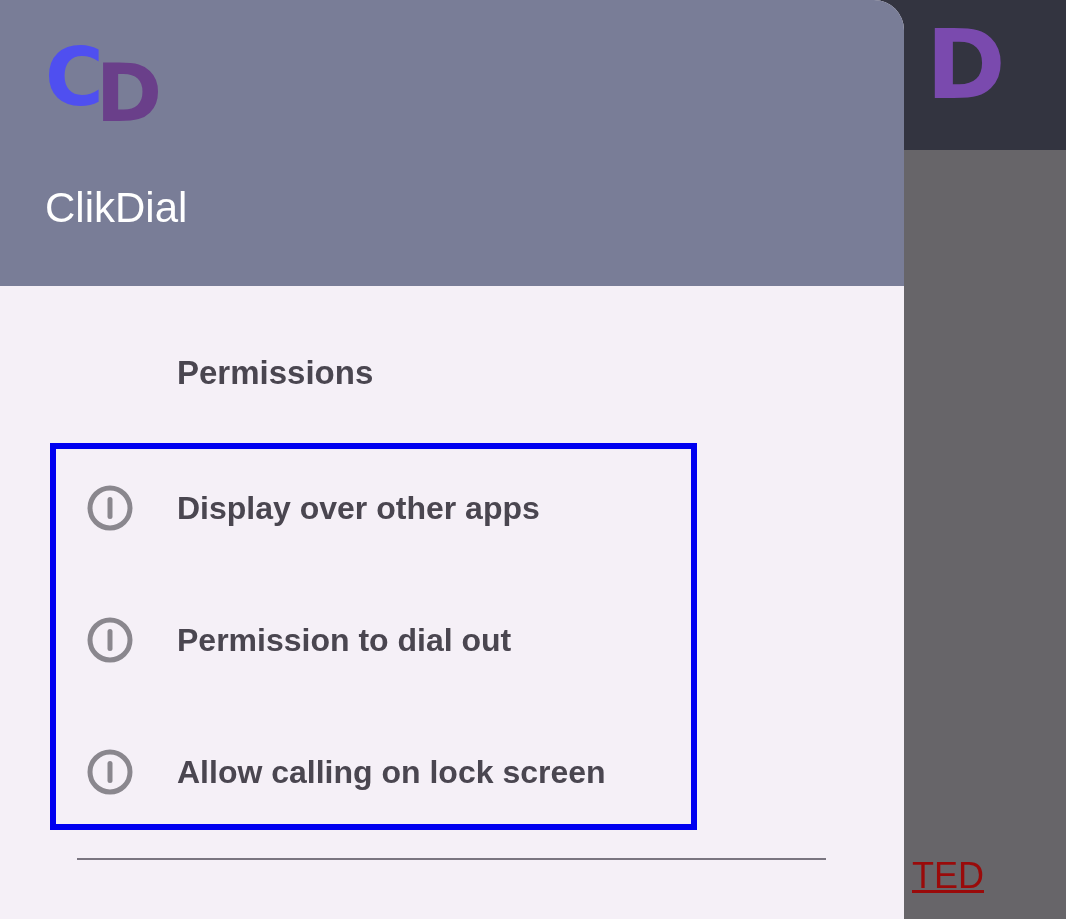 The width and height of the screenshot is (1066, 919). Describe the element at coordinates (452, 508) in the screenshot. I see `drawer-item: Display over other apps` at that location.